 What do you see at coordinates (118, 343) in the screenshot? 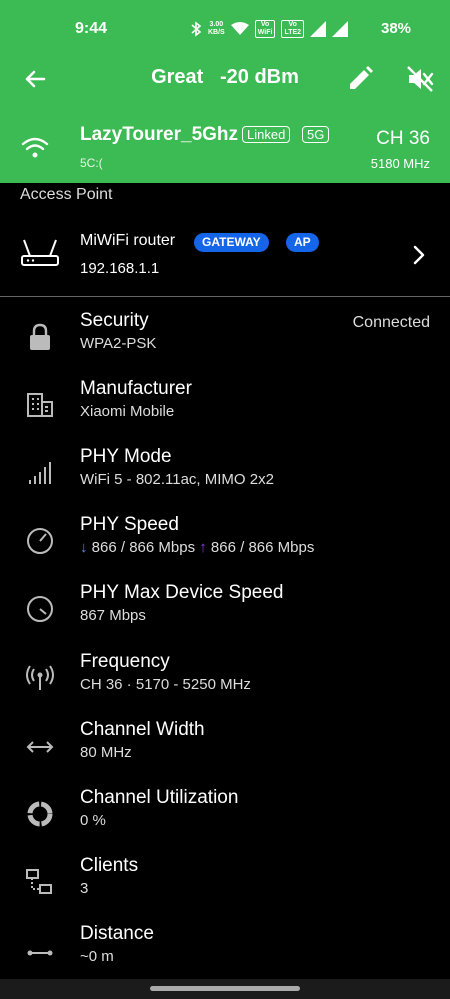
I see `security-value: WPA2-PSK` at bounding box center [118, 343].